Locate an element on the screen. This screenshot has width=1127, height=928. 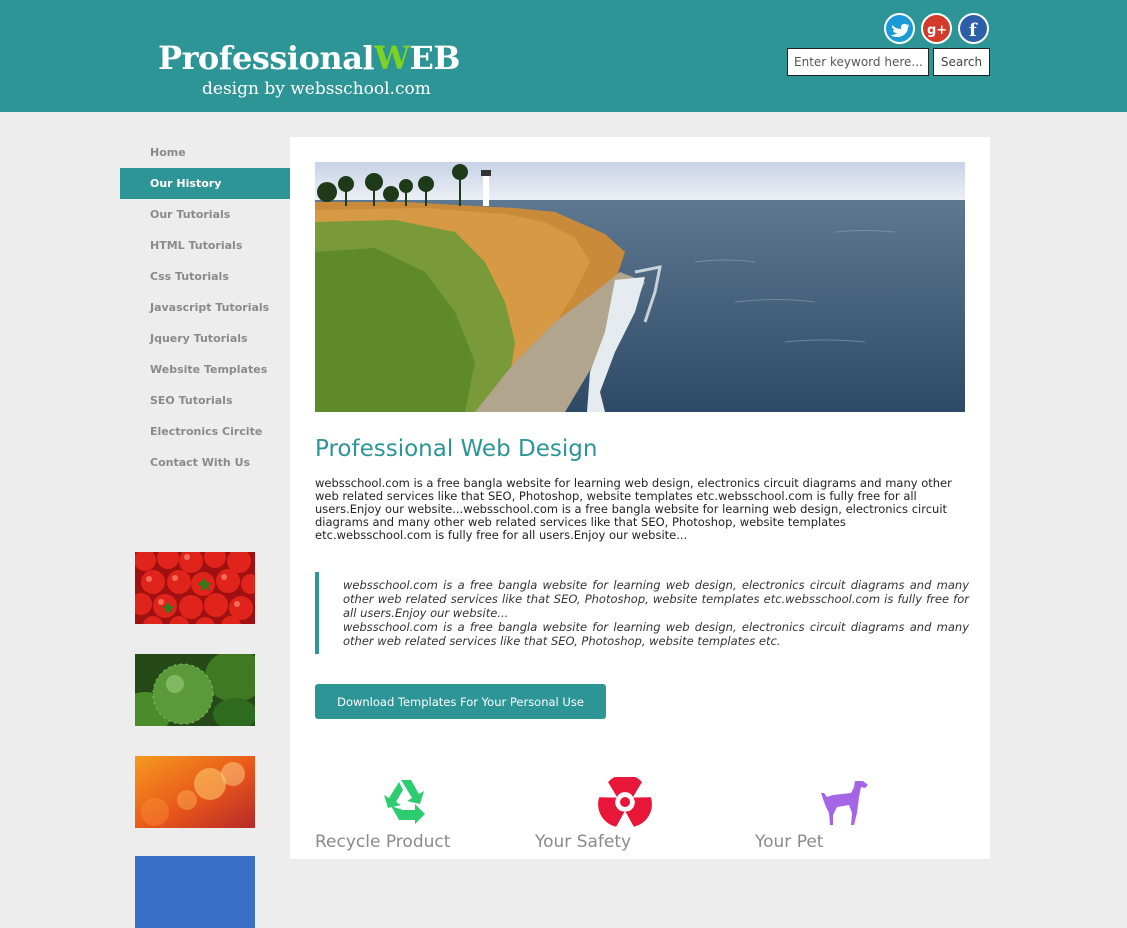
svg-text: g+ is located at coordinates (937, 30).